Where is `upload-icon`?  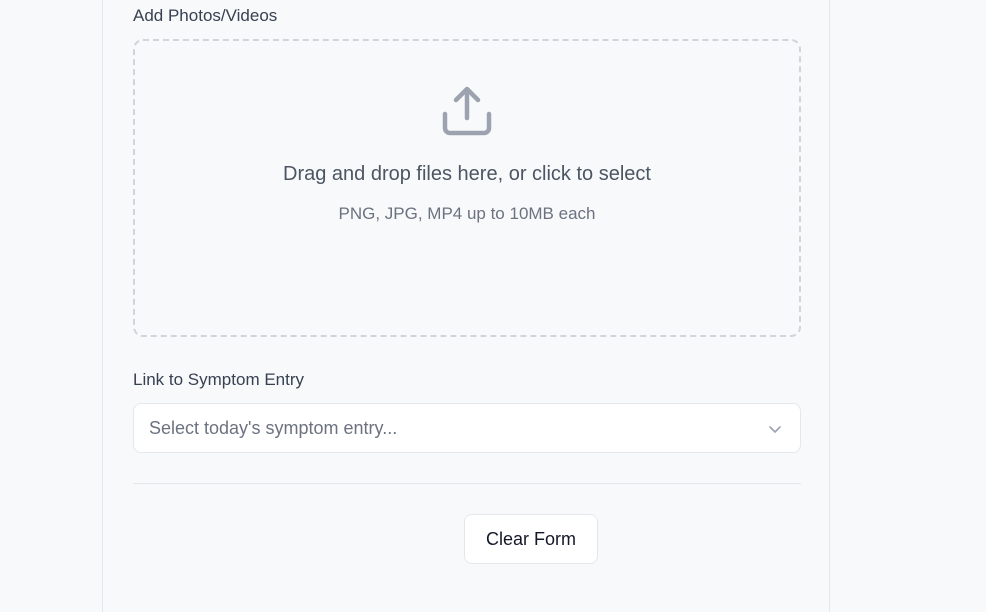 upload-icon is located at coordinates (467, 111).